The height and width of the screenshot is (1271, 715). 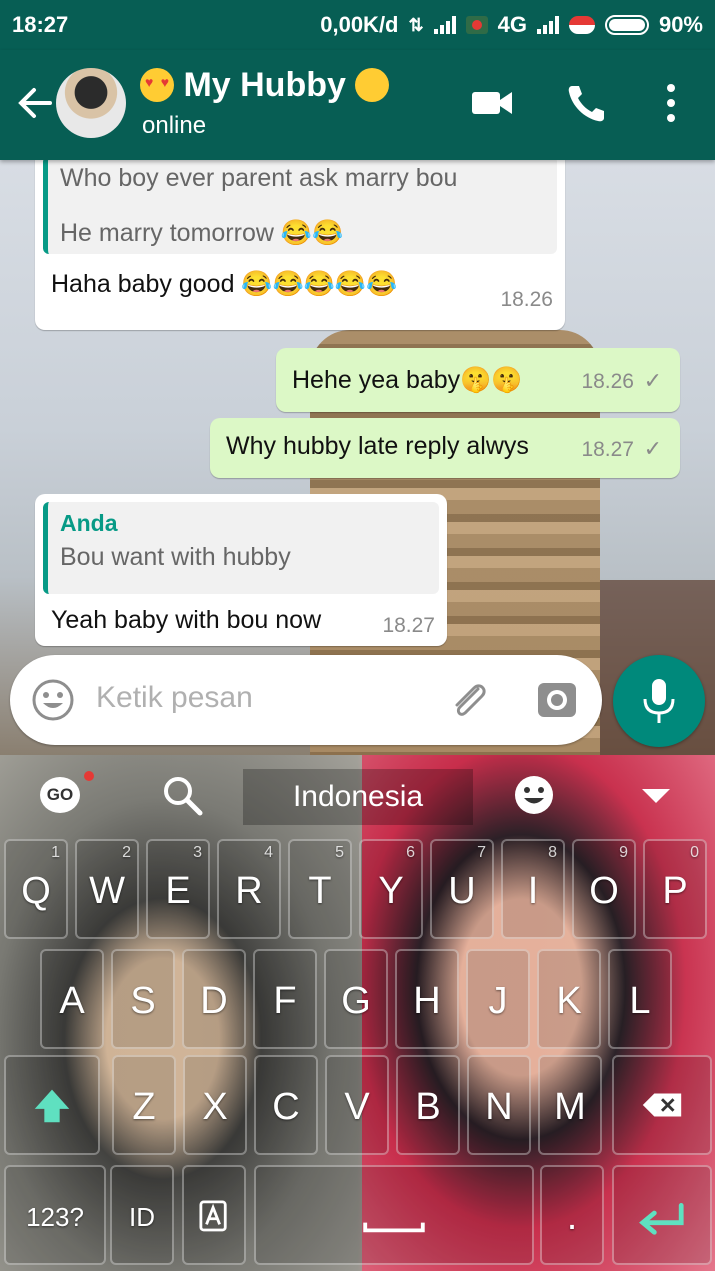 I want to click on status-bar: 18:27 0,00K/d ⇅ 4G 90%, so click(x=357, y=25).